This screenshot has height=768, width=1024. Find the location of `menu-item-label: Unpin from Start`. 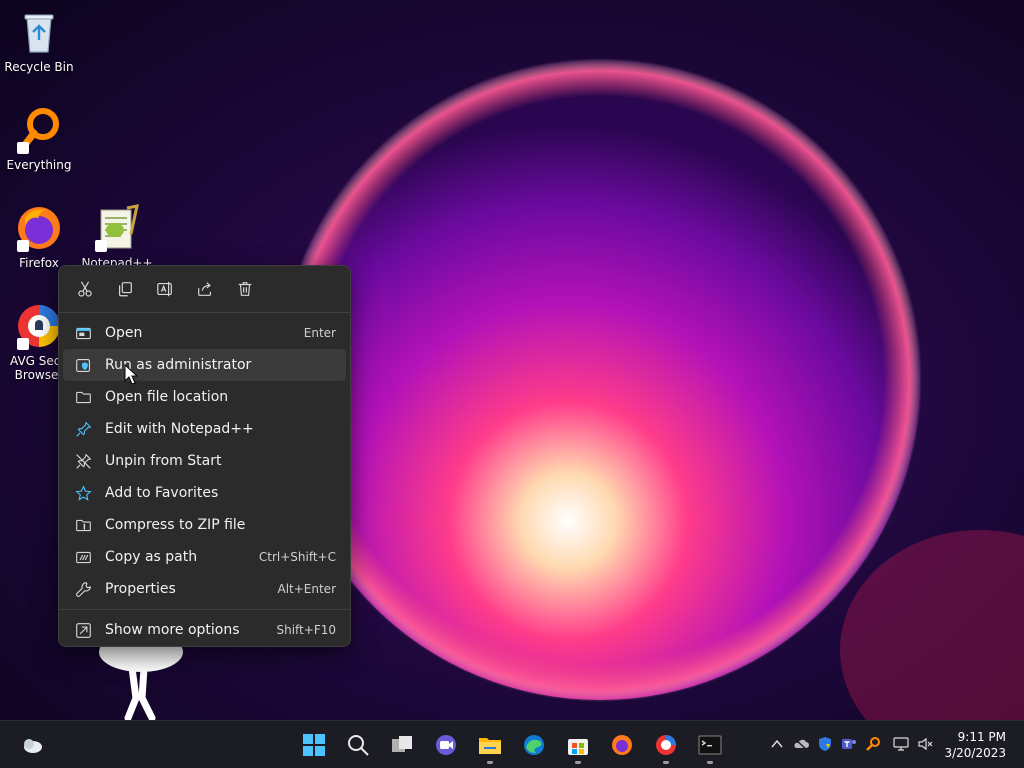

menu-item-label: Unpin from Start is located at coordinates (163, 461).